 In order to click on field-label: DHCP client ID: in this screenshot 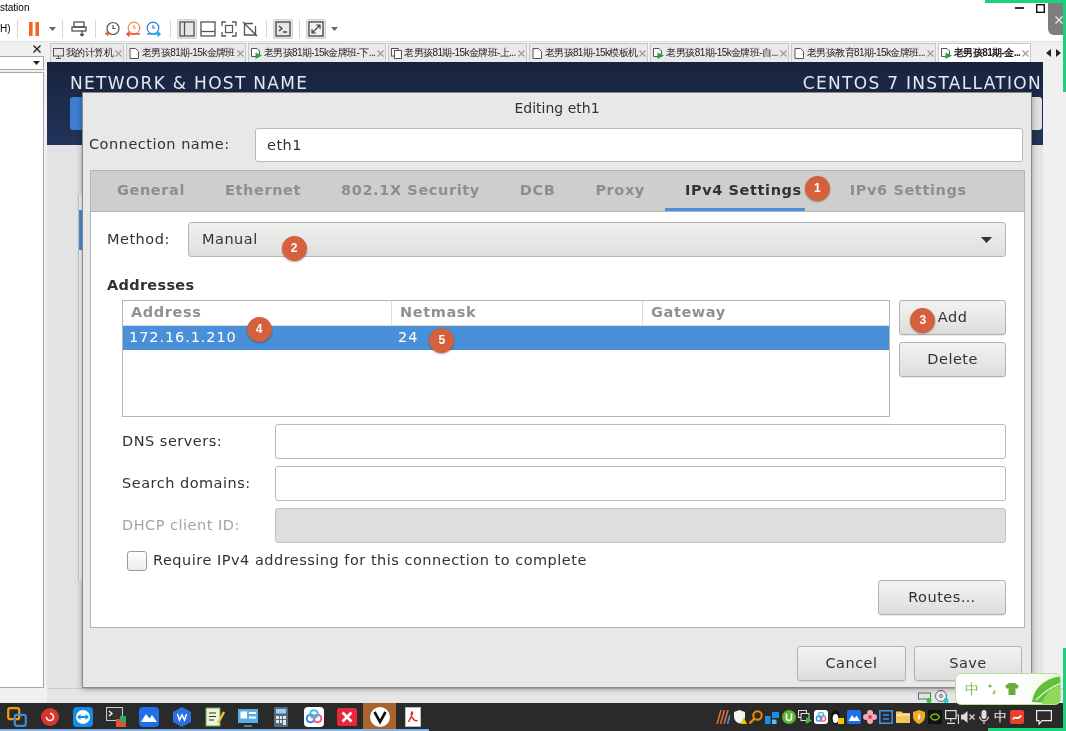, I will do `click(181, 525)`.